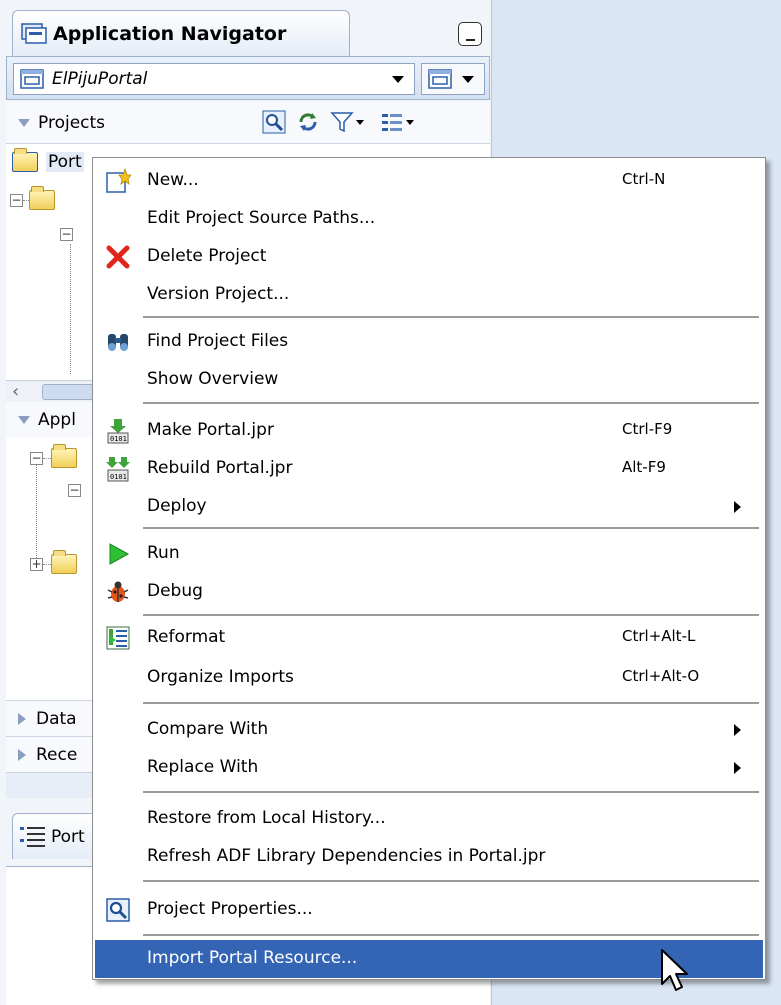 This screenshot has width=781, height=1005. I want to click on menu-item-label: Show Overview, so click(213, 379).